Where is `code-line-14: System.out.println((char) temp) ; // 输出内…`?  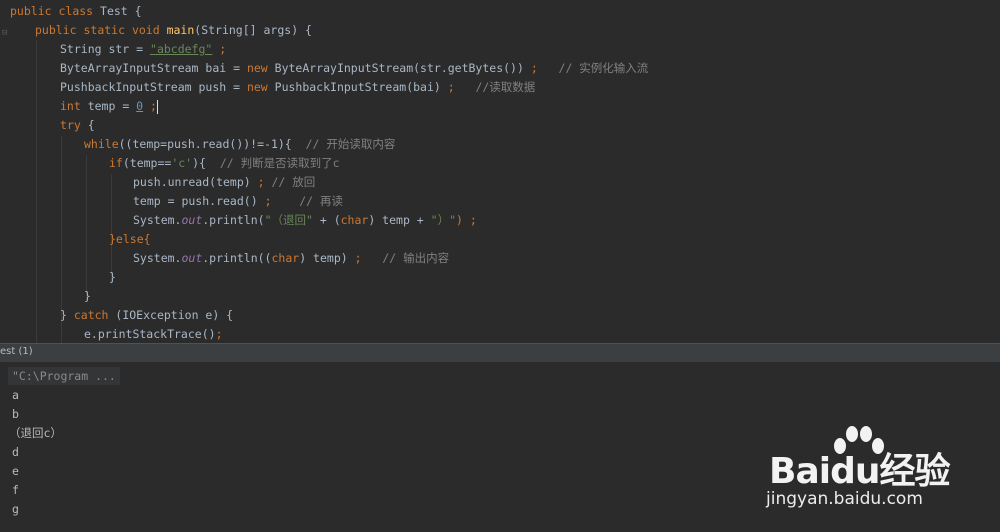 code-line-14: System.out.println((char) temp) ; // 输出内… is located at coordinates (291, 258).